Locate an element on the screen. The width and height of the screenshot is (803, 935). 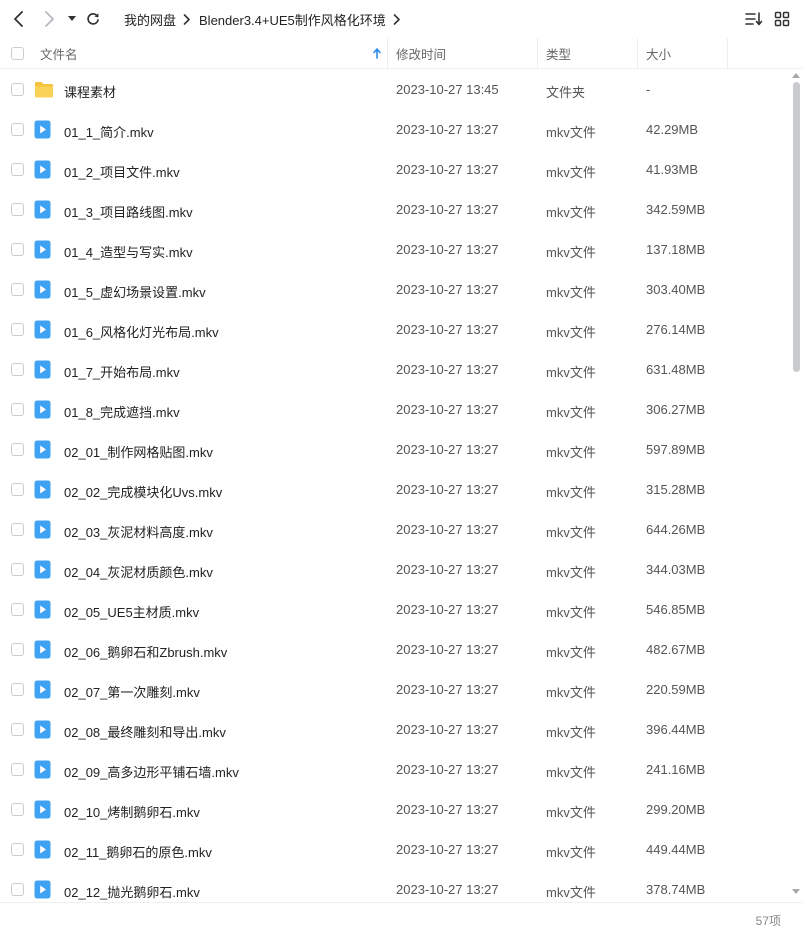
column-type: 类型 is located at coordinates (591, 53).